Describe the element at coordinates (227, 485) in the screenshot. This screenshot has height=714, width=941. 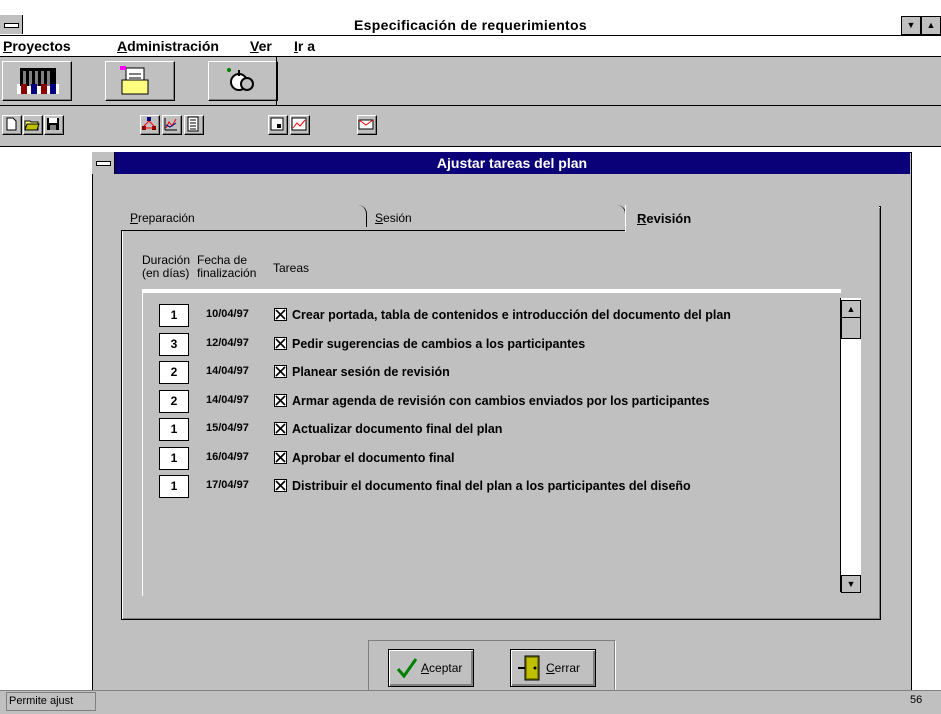
I see `end-date: 17/04/97` at that location.